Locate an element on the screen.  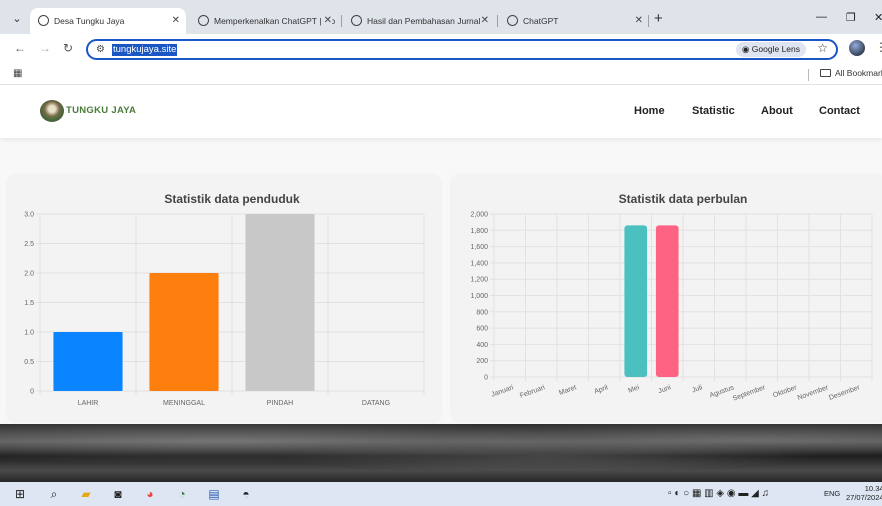
nav-contact: Contact is located at coordinates (839, 111).